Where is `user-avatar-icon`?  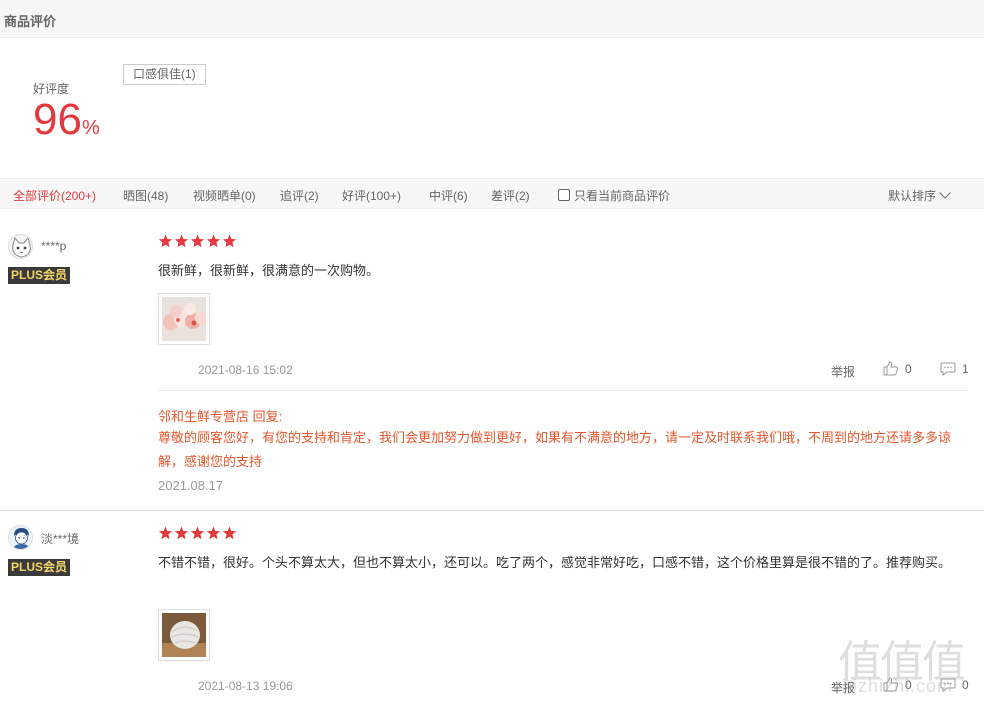 user-avatar-icon is located at coordinates (20, 537).